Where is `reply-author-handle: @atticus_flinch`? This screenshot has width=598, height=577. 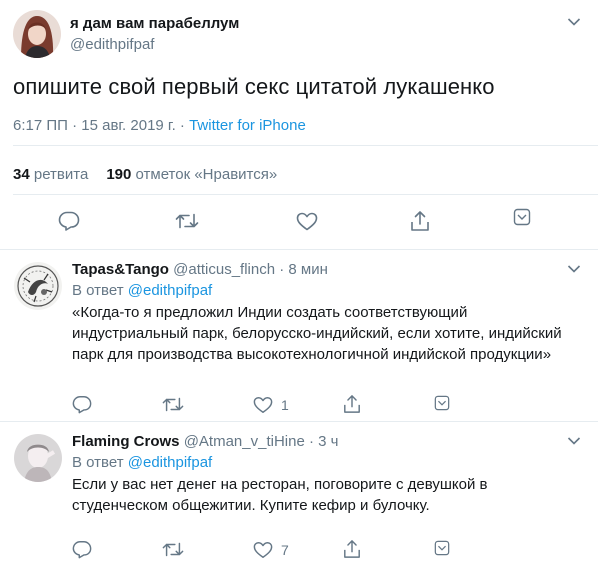
reply-author-handle: @atticus_flinch is located at coordinates (224, 269).